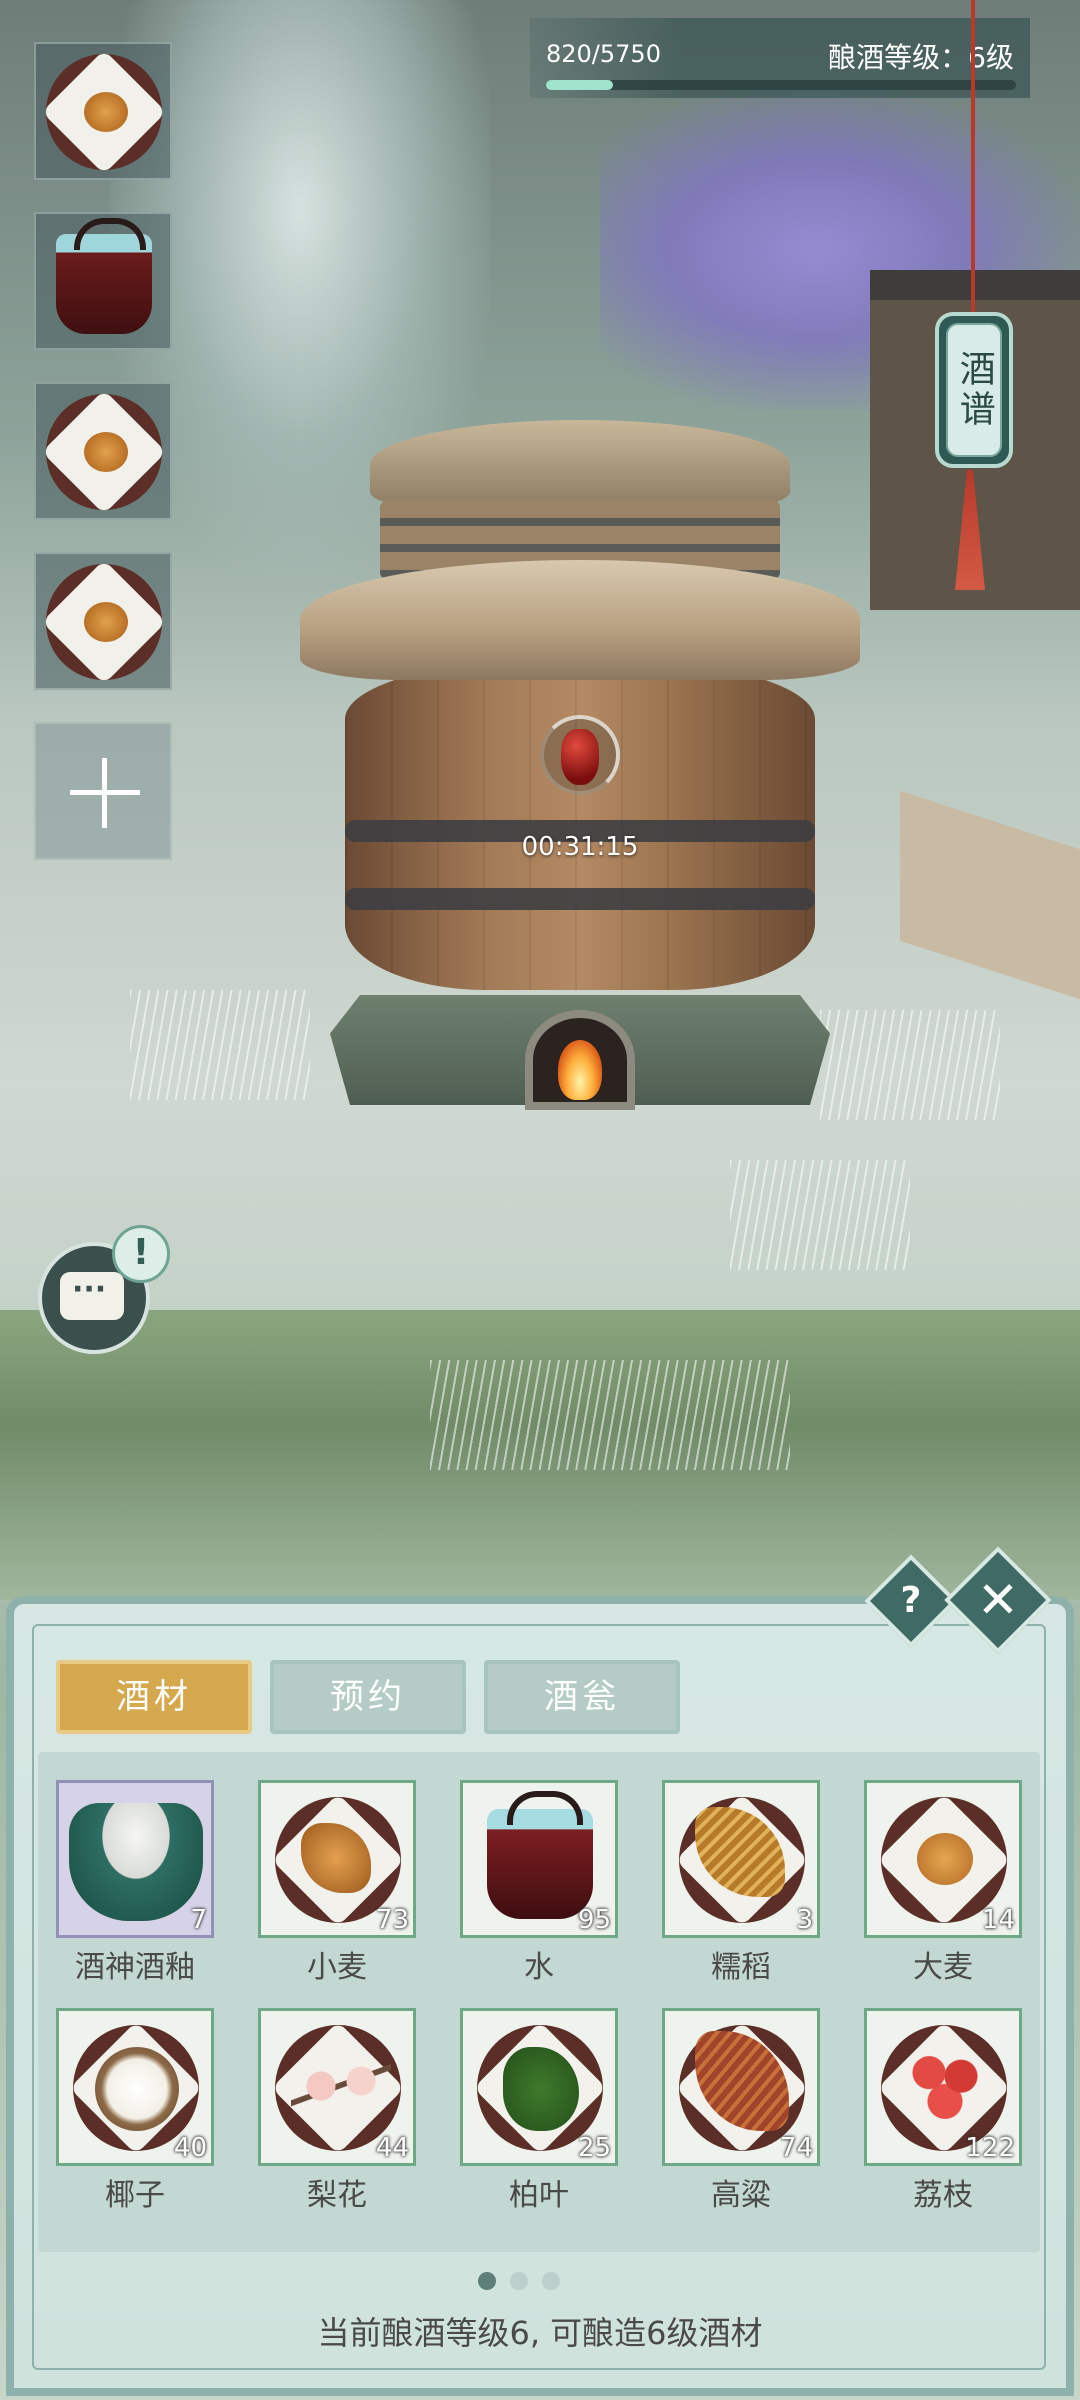 Image resolution: width=1080 pixels, height=2400 pixels. I want to click on item-slot: 95, so click(539, 1859).